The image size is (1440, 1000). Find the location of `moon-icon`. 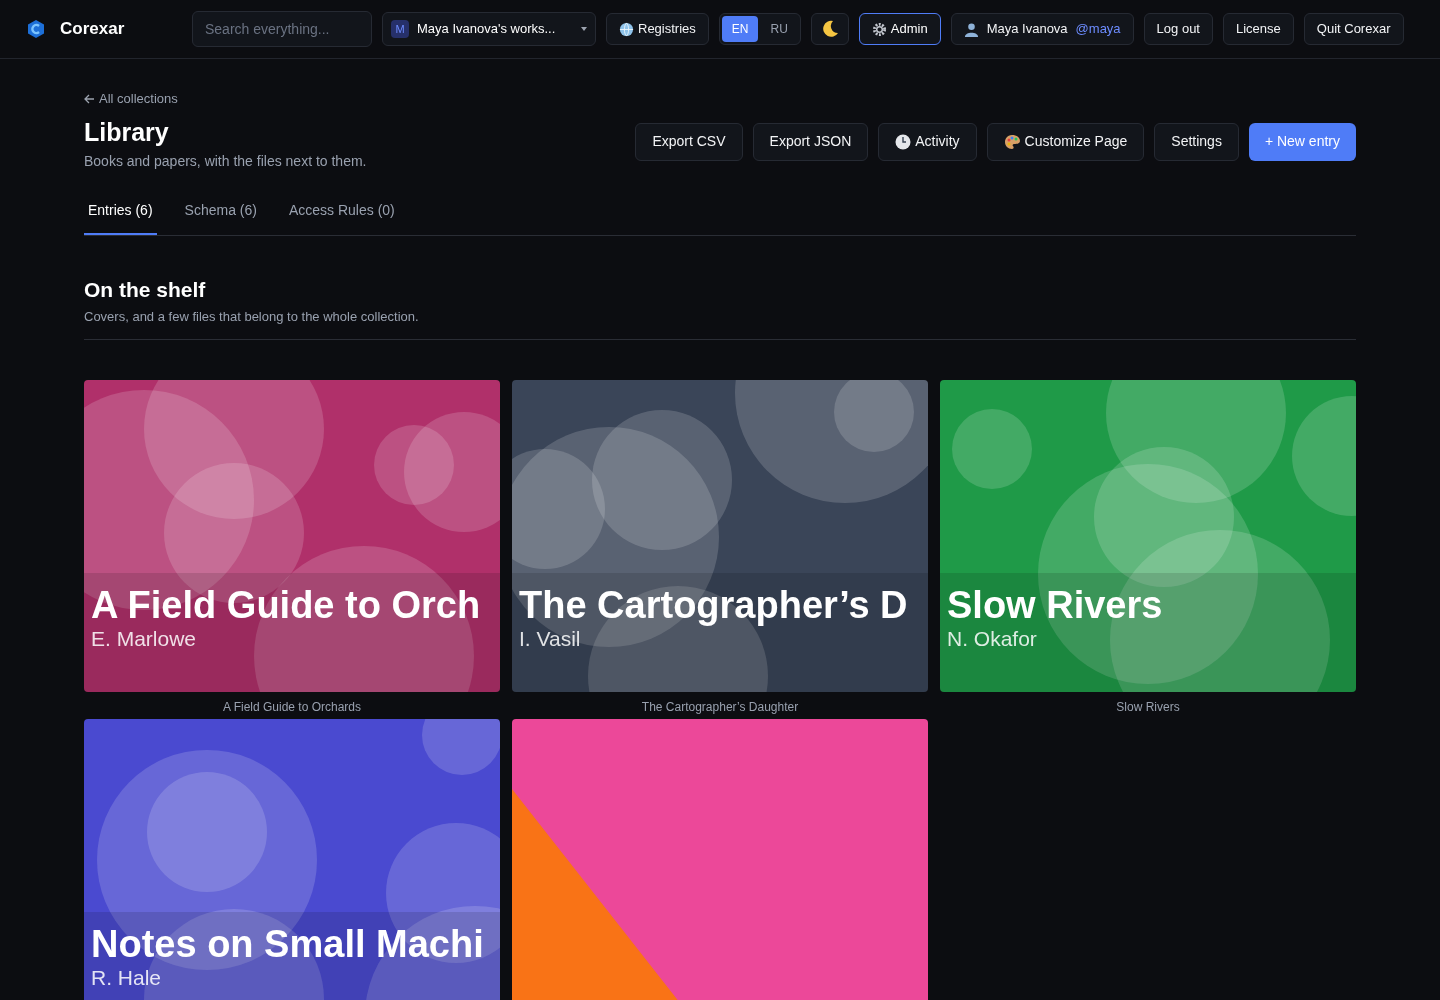

moon-icon is located at coordinates (829, 29).